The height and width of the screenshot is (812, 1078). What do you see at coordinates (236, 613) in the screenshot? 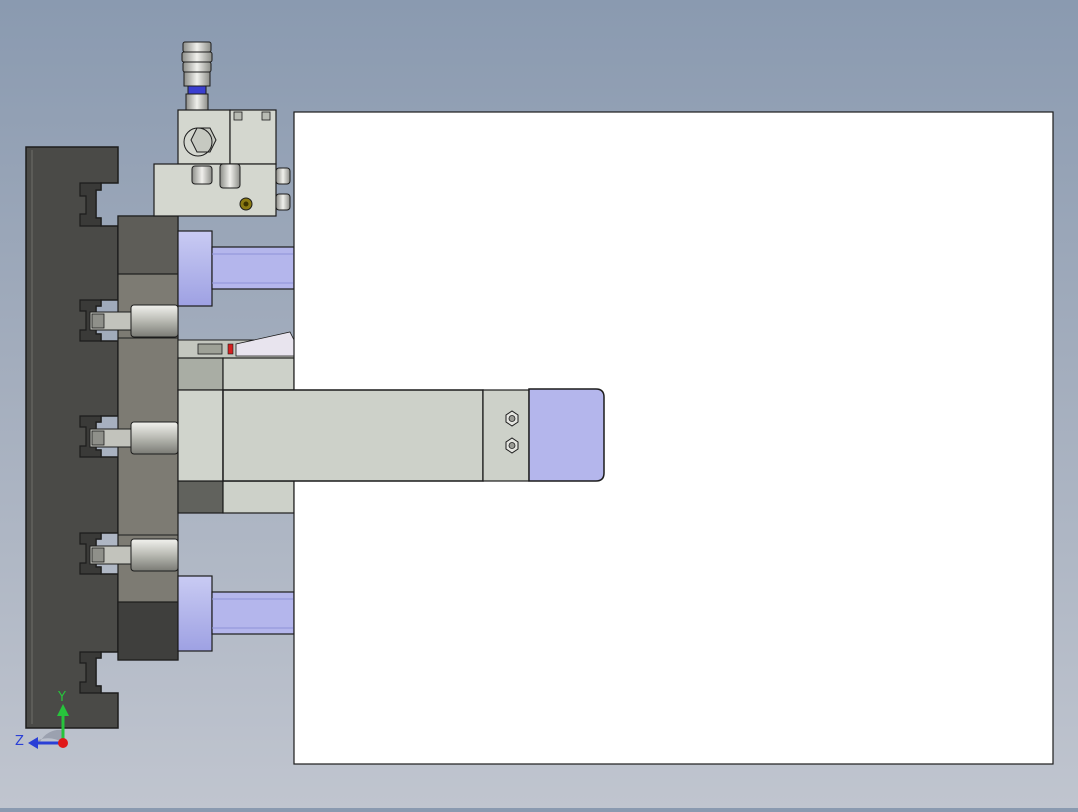
I see `guide-rod-lower` at bounding box center [236, 613].